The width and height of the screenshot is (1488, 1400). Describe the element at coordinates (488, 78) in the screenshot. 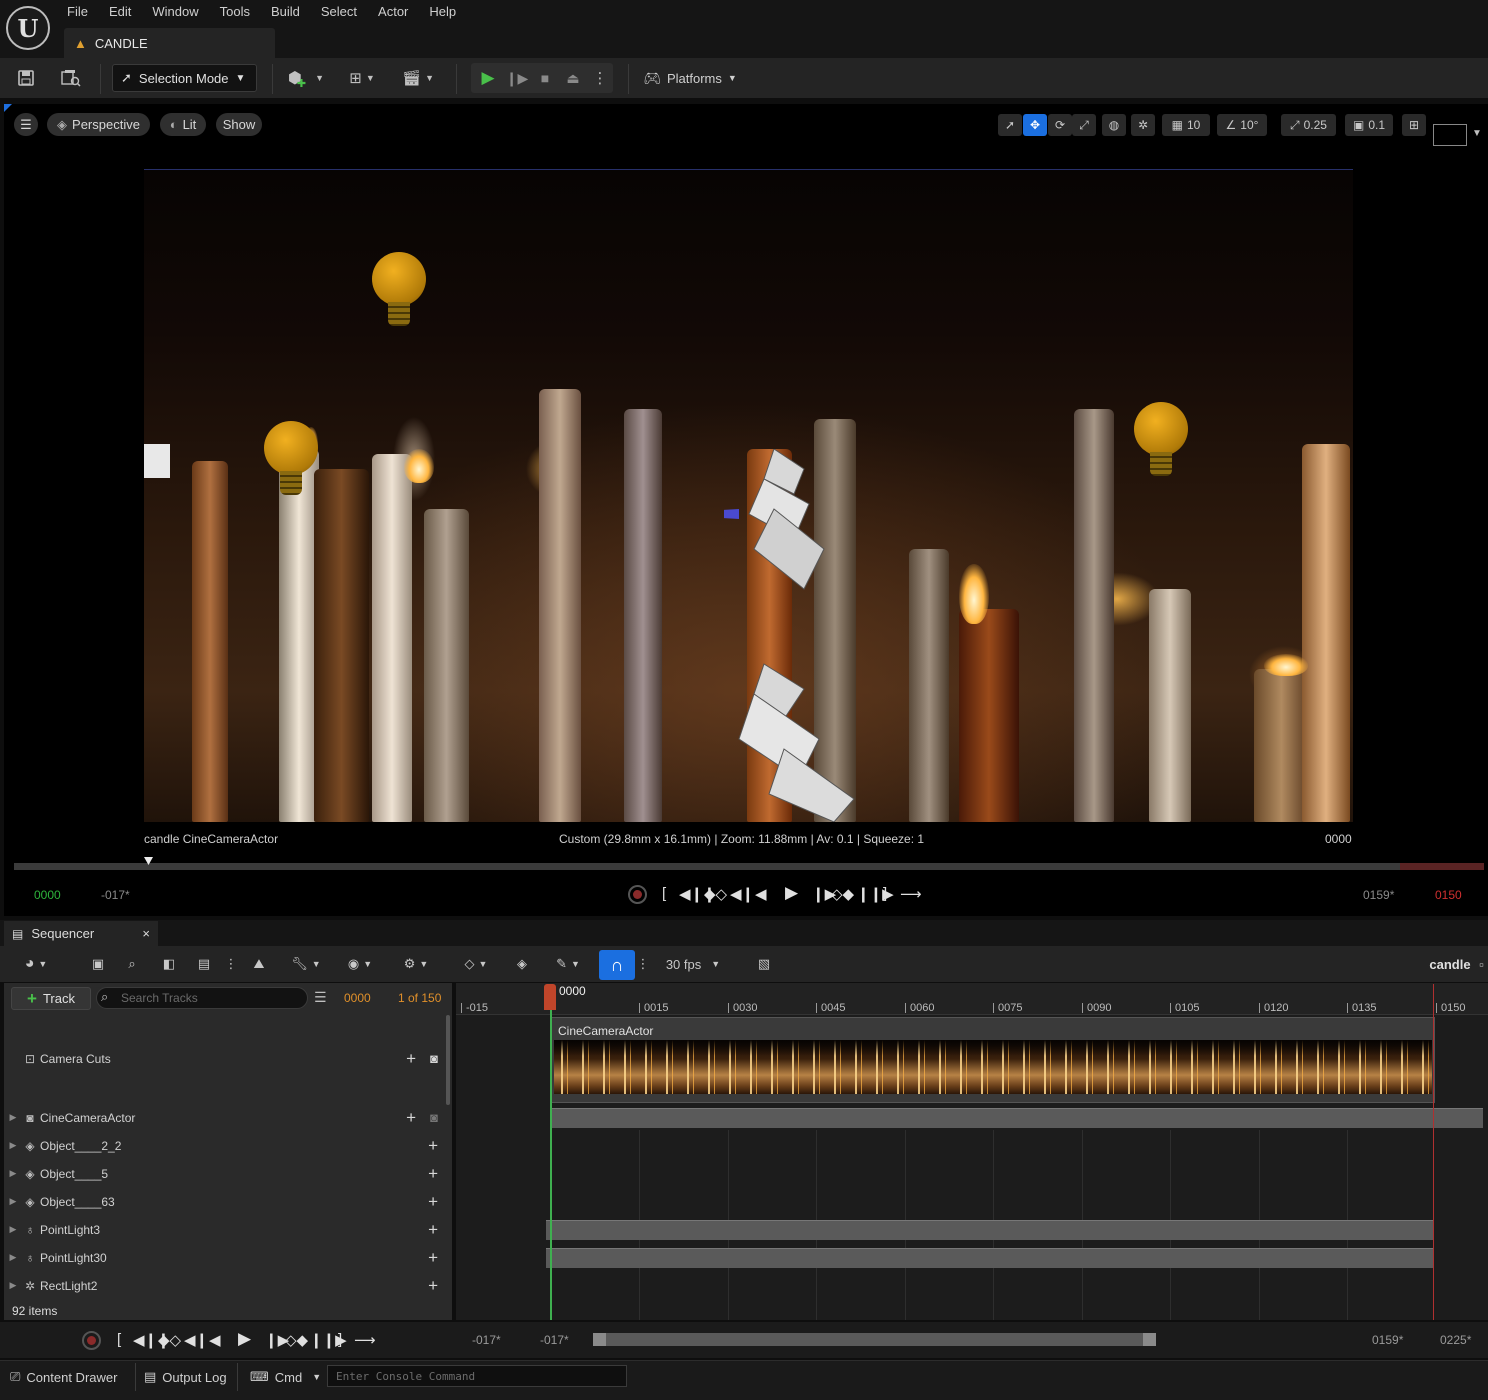

I see `play-icon: ▶` at that location.